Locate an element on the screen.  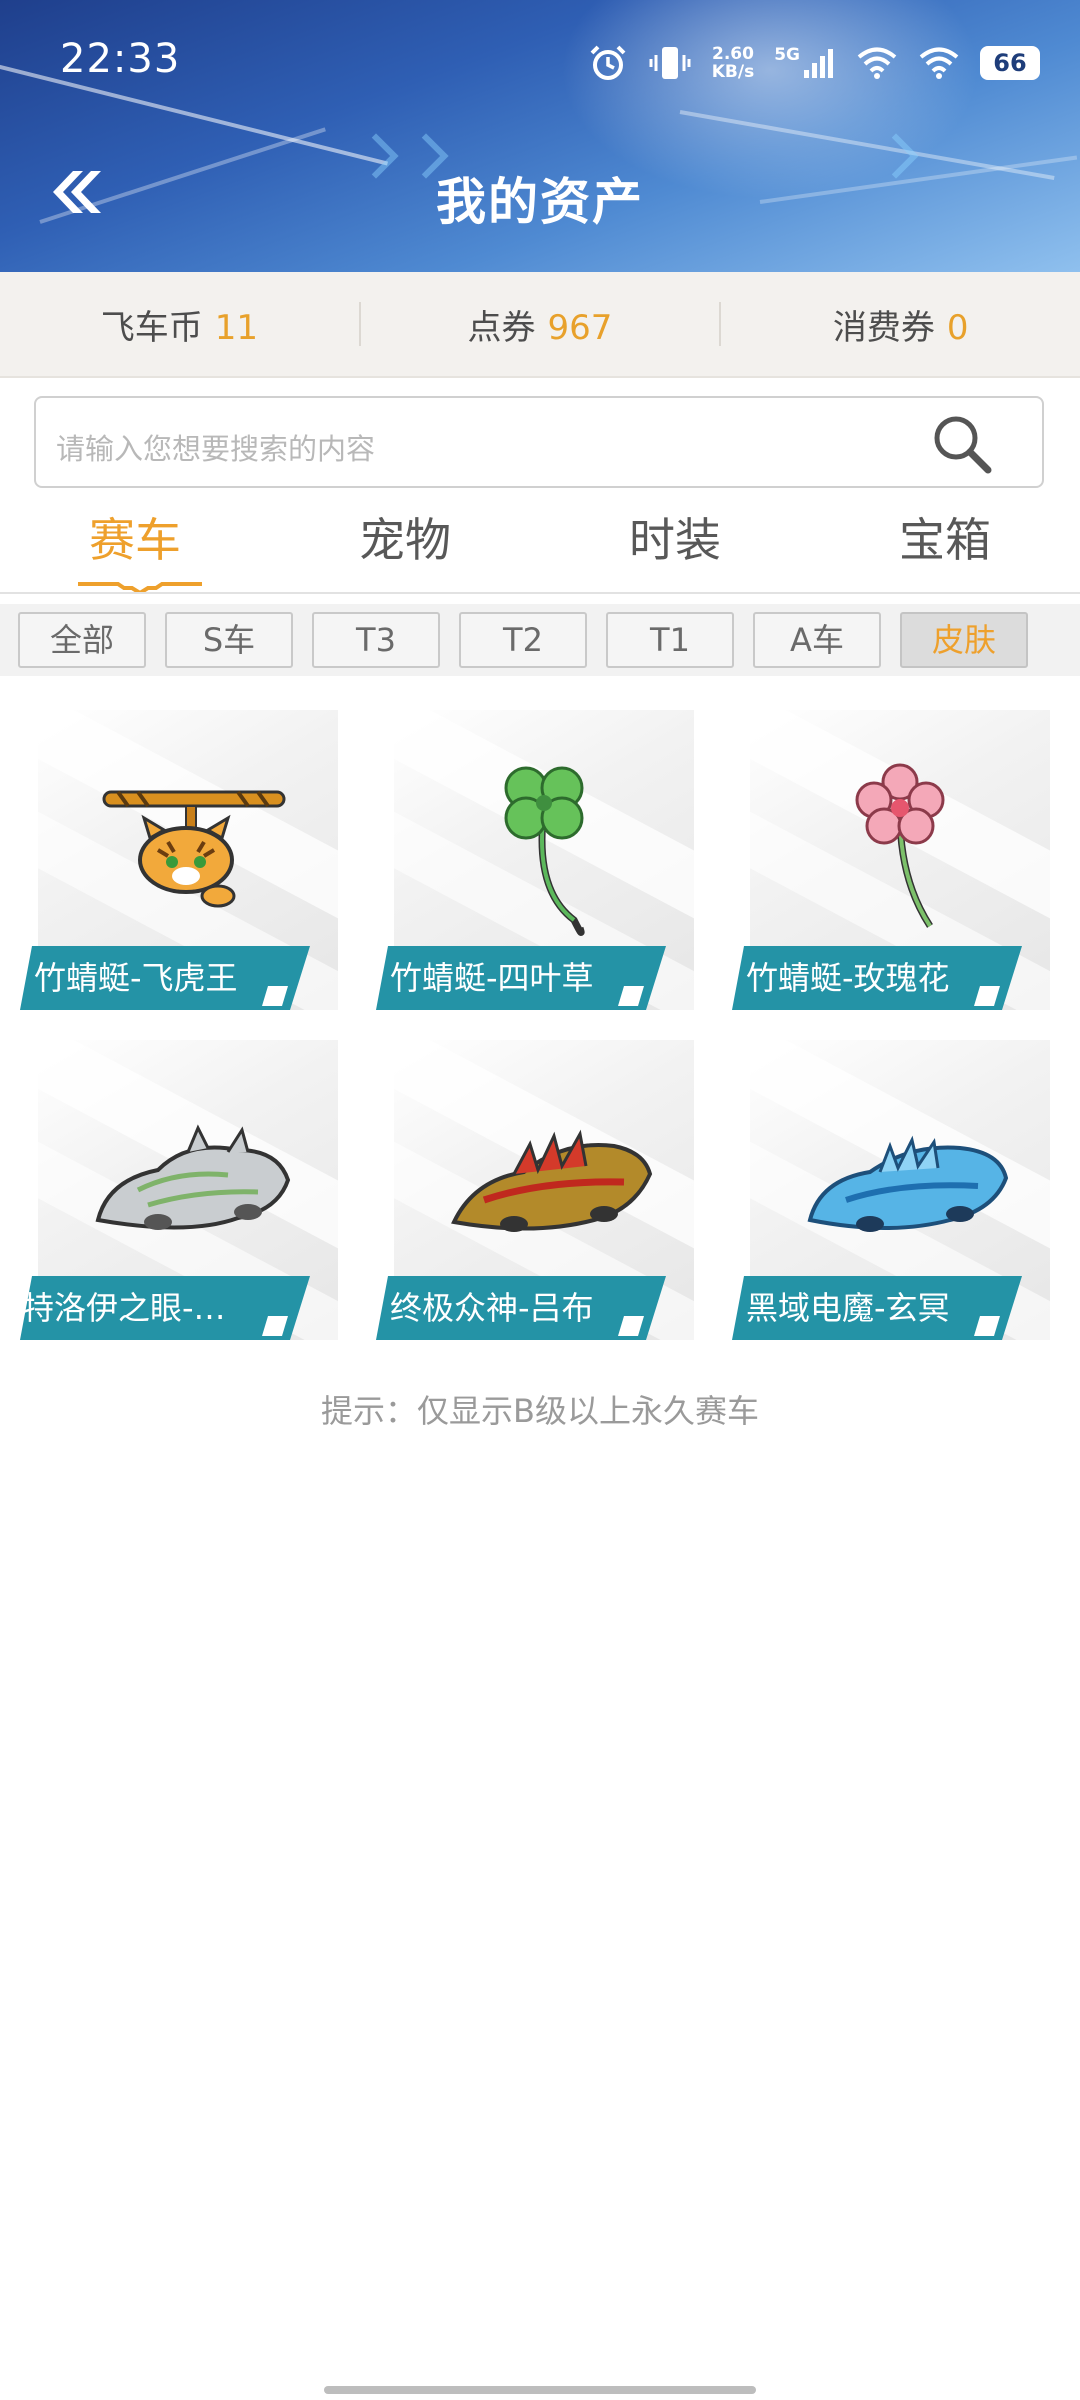
alarm-icon is located at coordinates (608, 62).